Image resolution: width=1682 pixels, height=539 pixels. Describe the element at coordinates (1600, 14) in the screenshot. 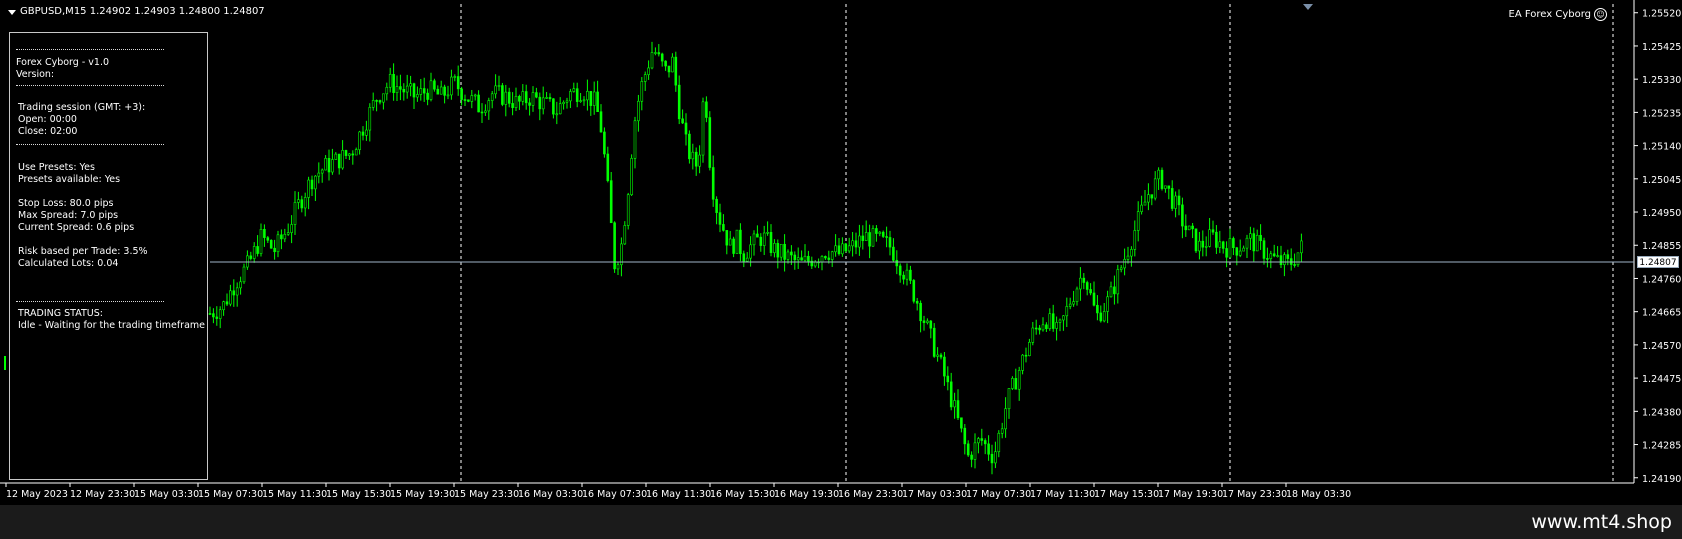

I see `smiley-icon: ☺` at that location.